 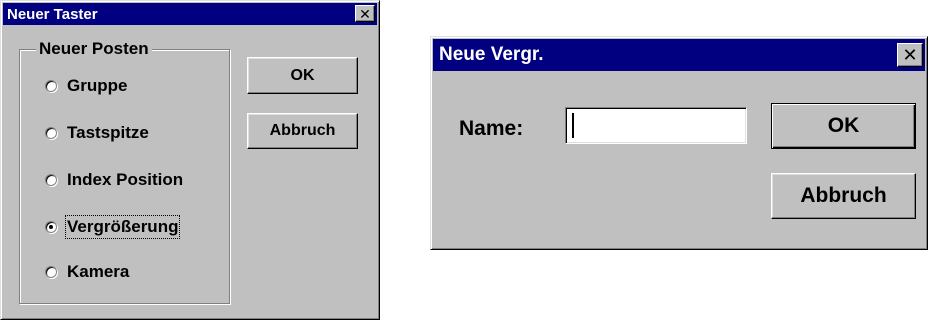 I want to click on name-input, so click(x=656, y=125).